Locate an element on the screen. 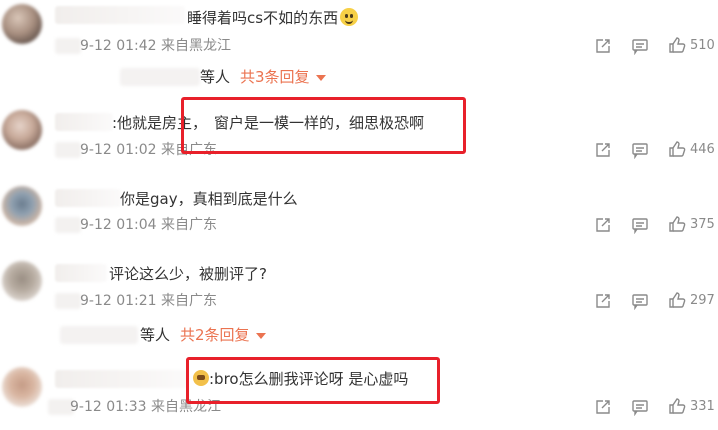 This screenshot has height=430, width=718. like-count: 446 is located at coordinates (702, 149).